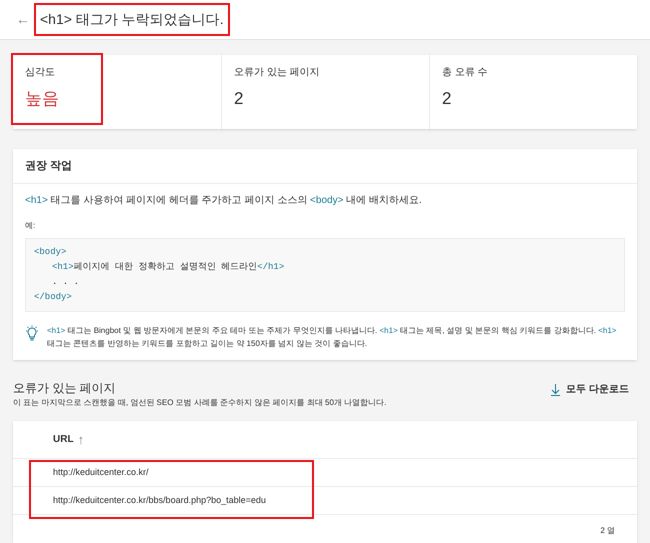 The width and height of the screenshot is (650, 543). I want to click on lightbulb-icon, so click(32, 333).